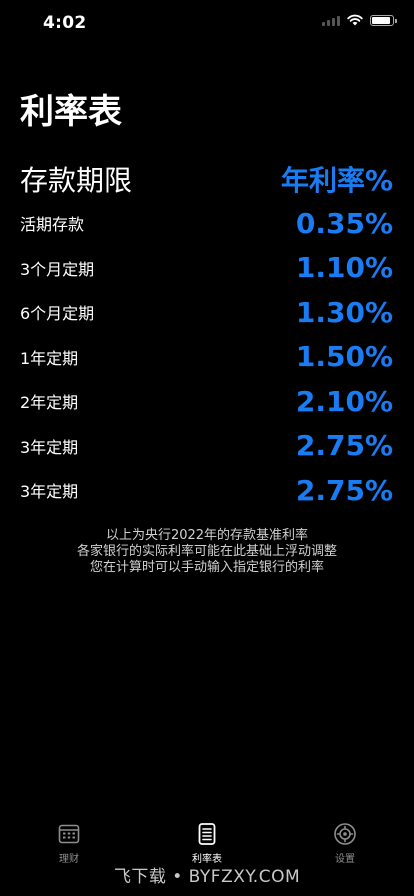  Describe the element at coordinates (57, 269) in the screenshot. I see `rate-term: 3个月定期` at that location.